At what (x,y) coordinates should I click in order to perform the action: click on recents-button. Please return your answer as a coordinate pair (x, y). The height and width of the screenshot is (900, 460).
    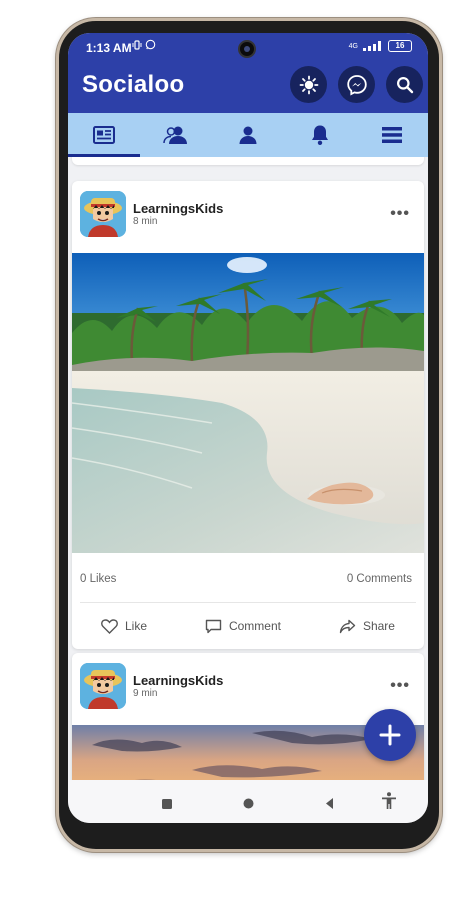
    Looking at the image, I should click on (167, 805).